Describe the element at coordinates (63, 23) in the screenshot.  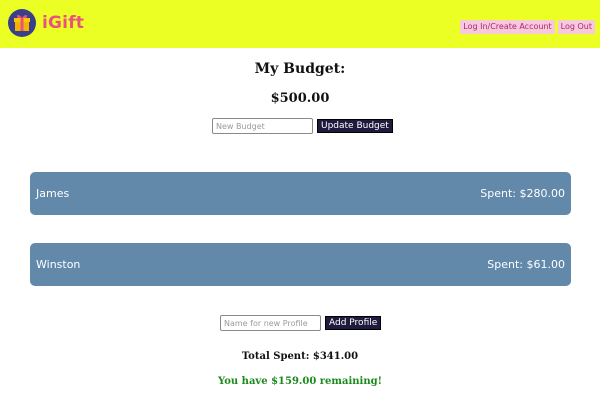
I see `brand-name: iGift` at that location.